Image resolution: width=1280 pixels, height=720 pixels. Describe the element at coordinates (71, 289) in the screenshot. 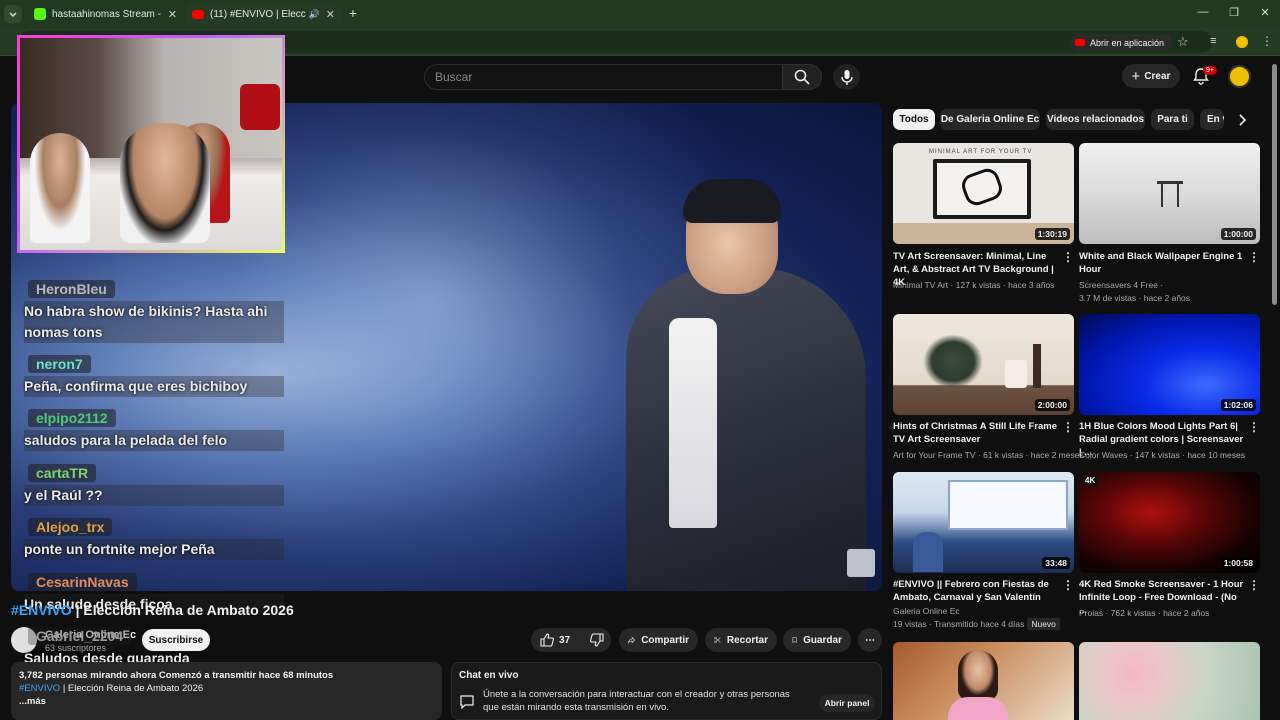

I see `chat-username: HeronBleu` at that location.